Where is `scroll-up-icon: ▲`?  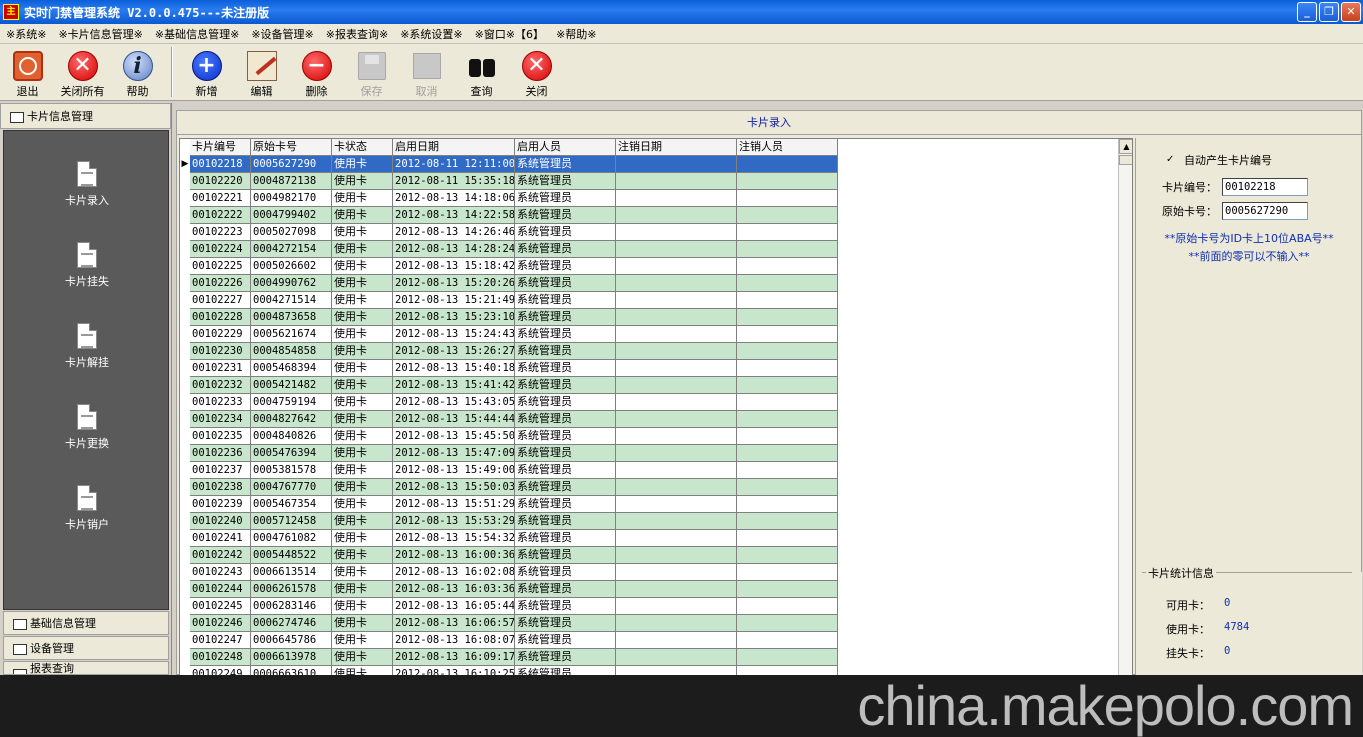
scroll-up-icon: ▲ is located at coordinates (1125, 146).